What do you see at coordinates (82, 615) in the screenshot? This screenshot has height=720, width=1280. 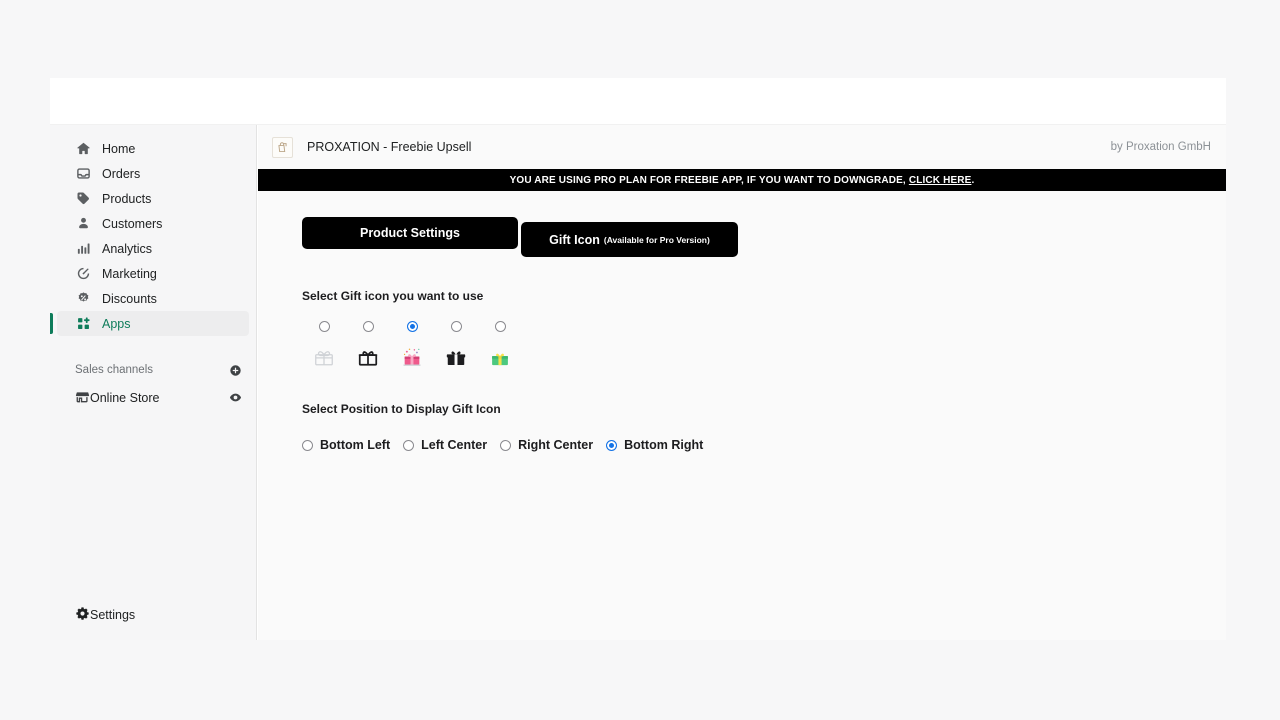 I see `gear-icon` at bounding box center [82, 615].